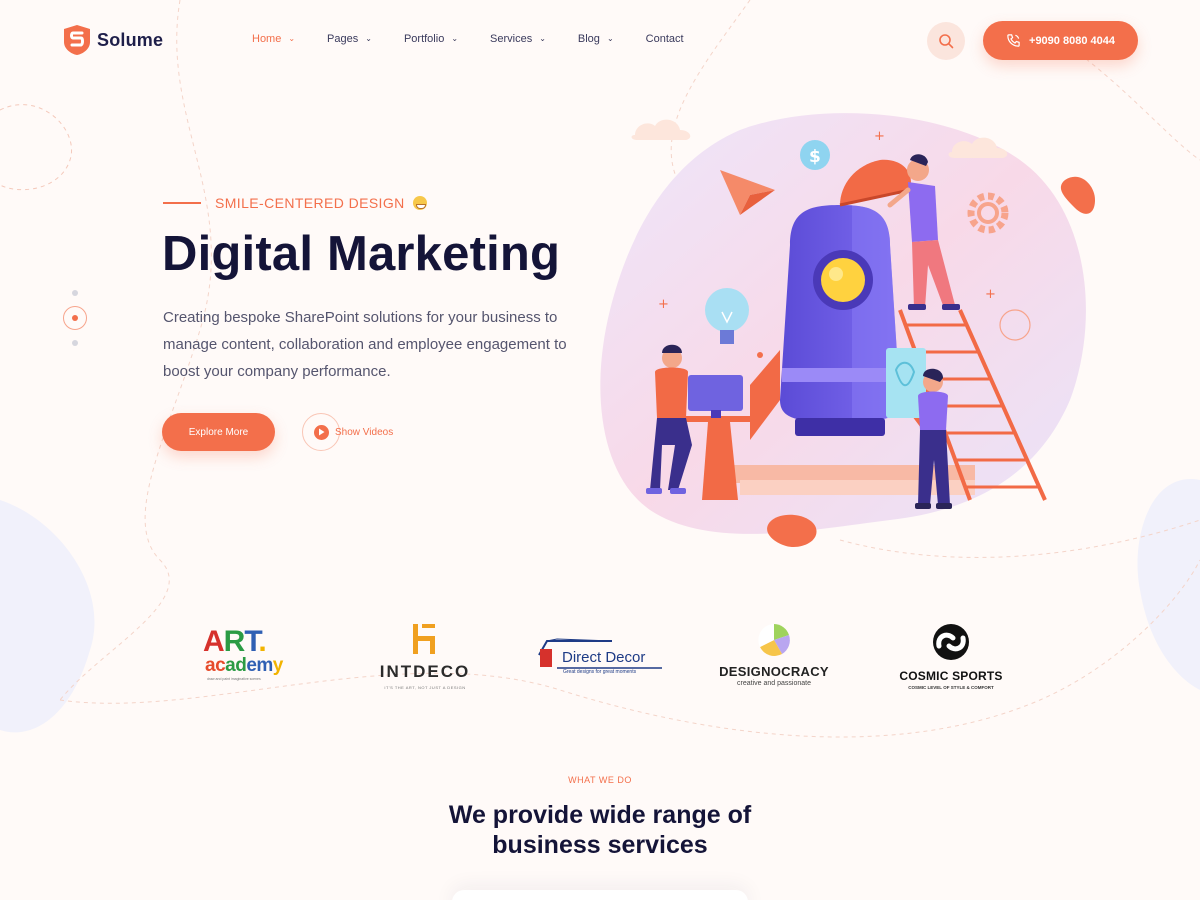 The width and height of the screenshot is (1200, 900). I want to click on nav-label: Portfolio, so click(424, 39).